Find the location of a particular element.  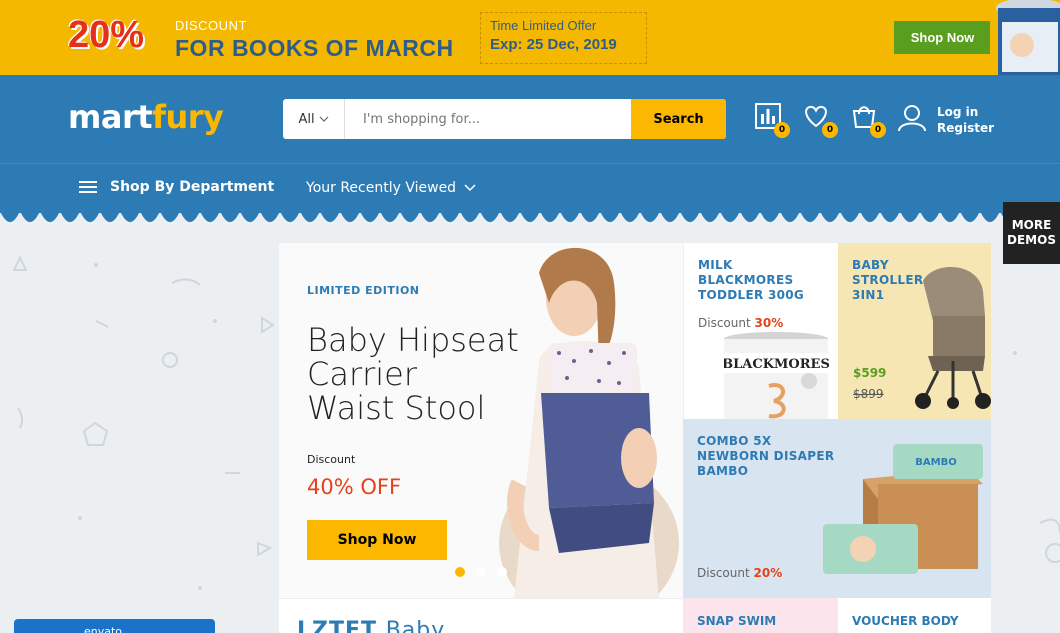

shop-by-department-menu: Shop By Department is located at coordinates (176, 187).